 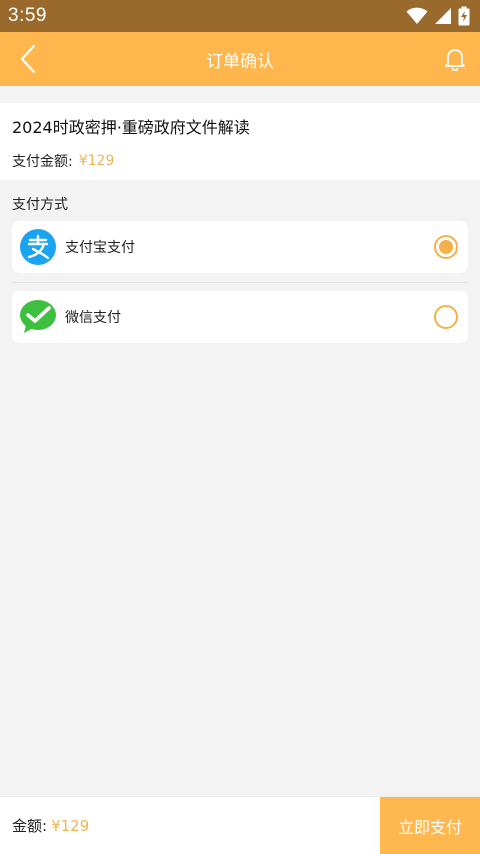 I want to click on order-amount-value: ¥129, so click(x=96, y=161).